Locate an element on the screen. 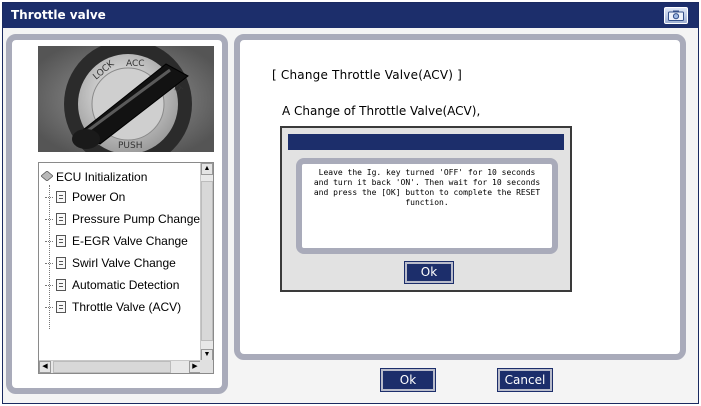 The image size is (701, 406). tree-item-pressure-pump-change: Pressure Pump Change is located at coordinates (122, 219).